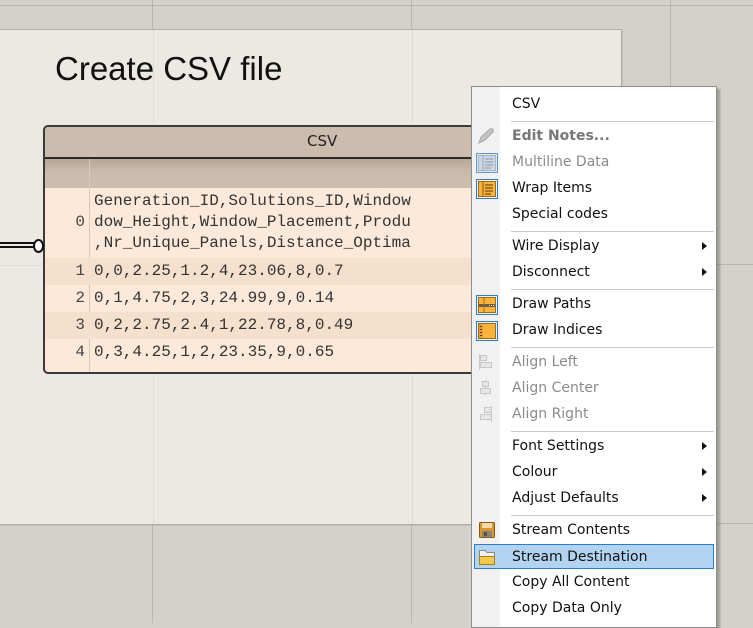  Describe the element at coordinates (558, 446) in the screenshot. I see `menu-item-label: Font Settings` at that location.